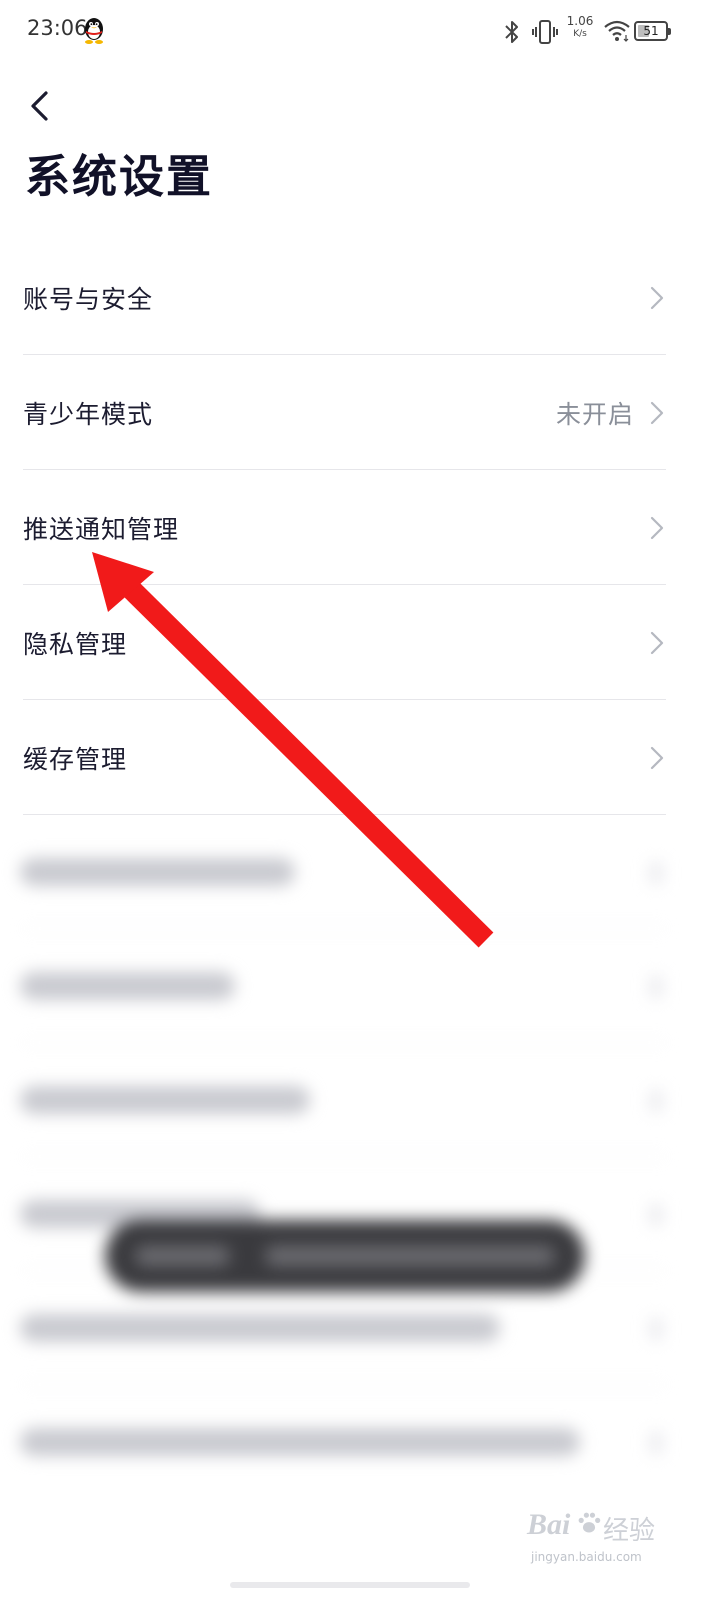 Image resolution: width=702 pixels, height=1600 pixels. What do you see at coordinates (597, 1540) in the screenshot?
I see `baidu-watermark: Bai 经验 jingyan.baidu.com` at bounding box center [597, 1540].